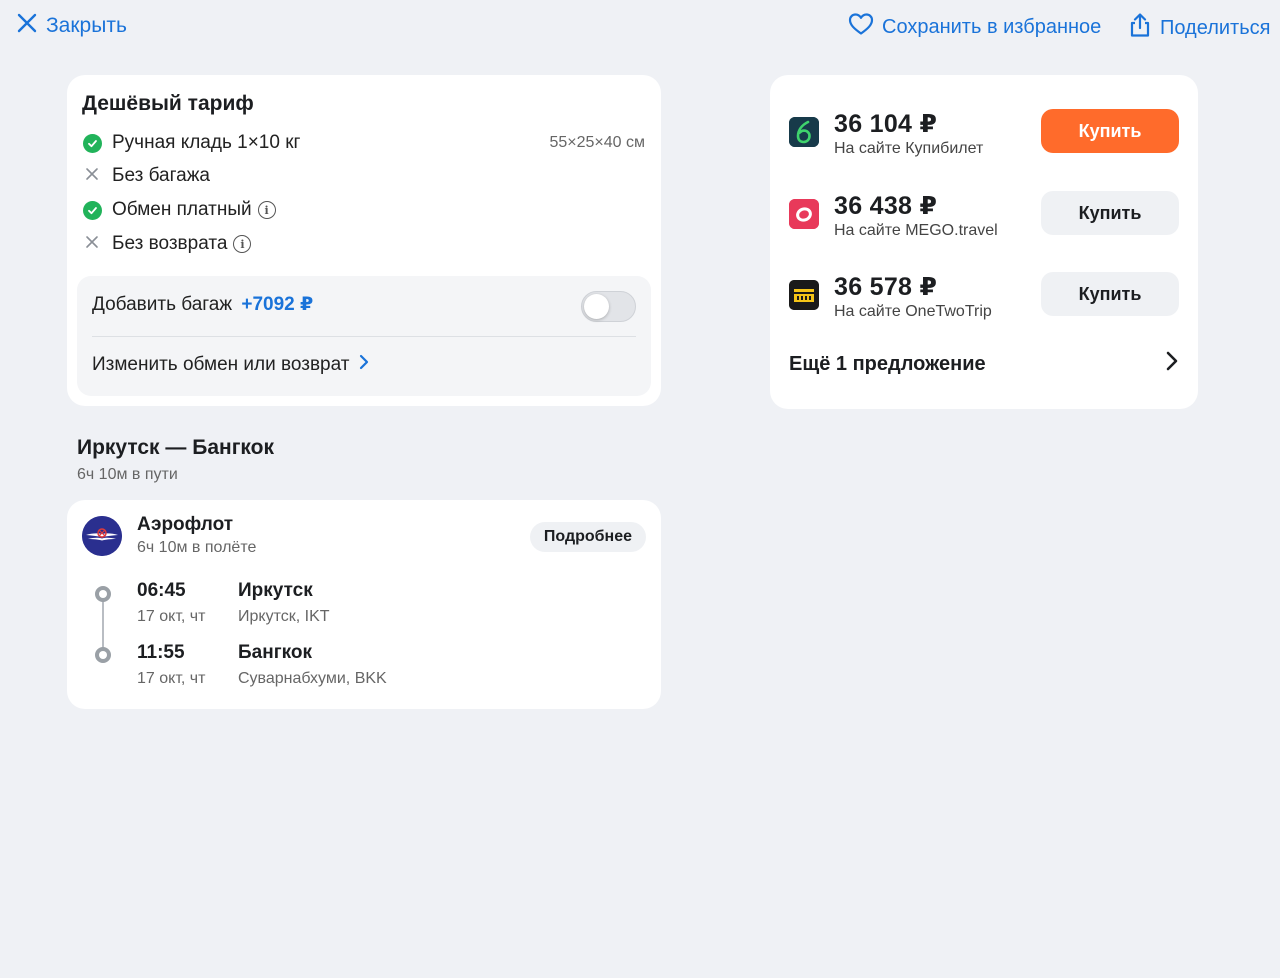 This screenshot has height=978, width=1280. I want to click on offer-kupibilet: 36 104 ₽ На сайте Купибилет Купить, so click(984, 139).